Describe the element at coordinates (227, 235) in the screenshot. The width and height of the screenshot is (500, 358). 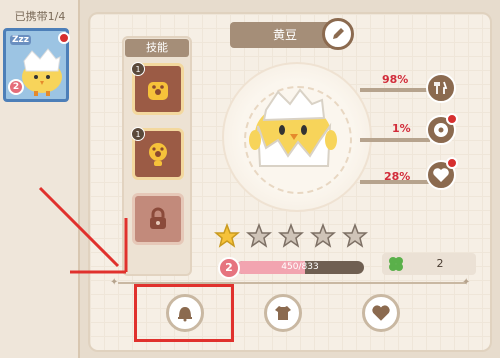
I see `star-filled-icon` at that location.